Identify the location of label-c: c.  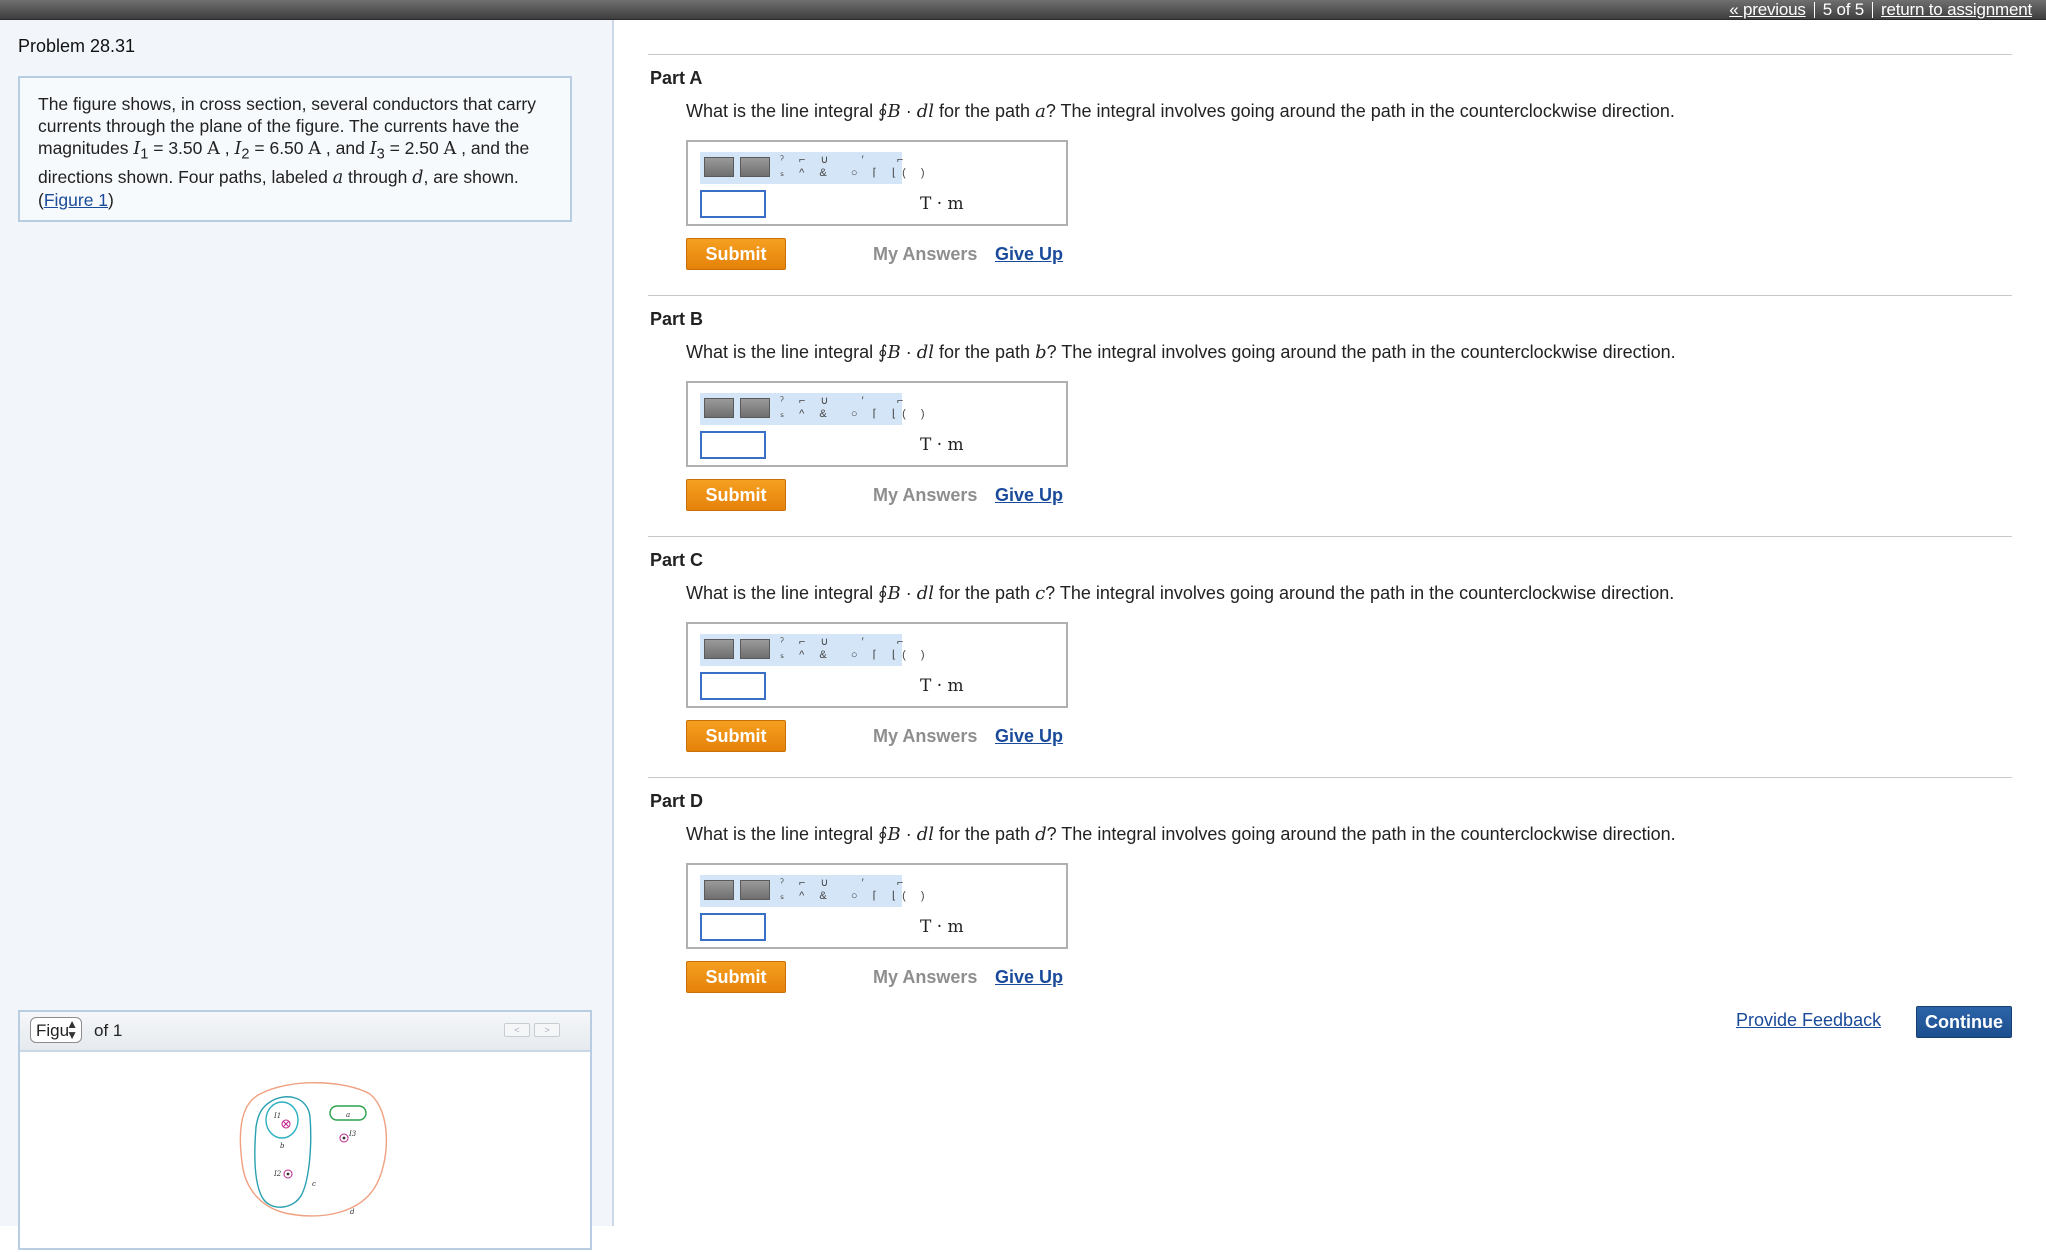
(314, 1184).